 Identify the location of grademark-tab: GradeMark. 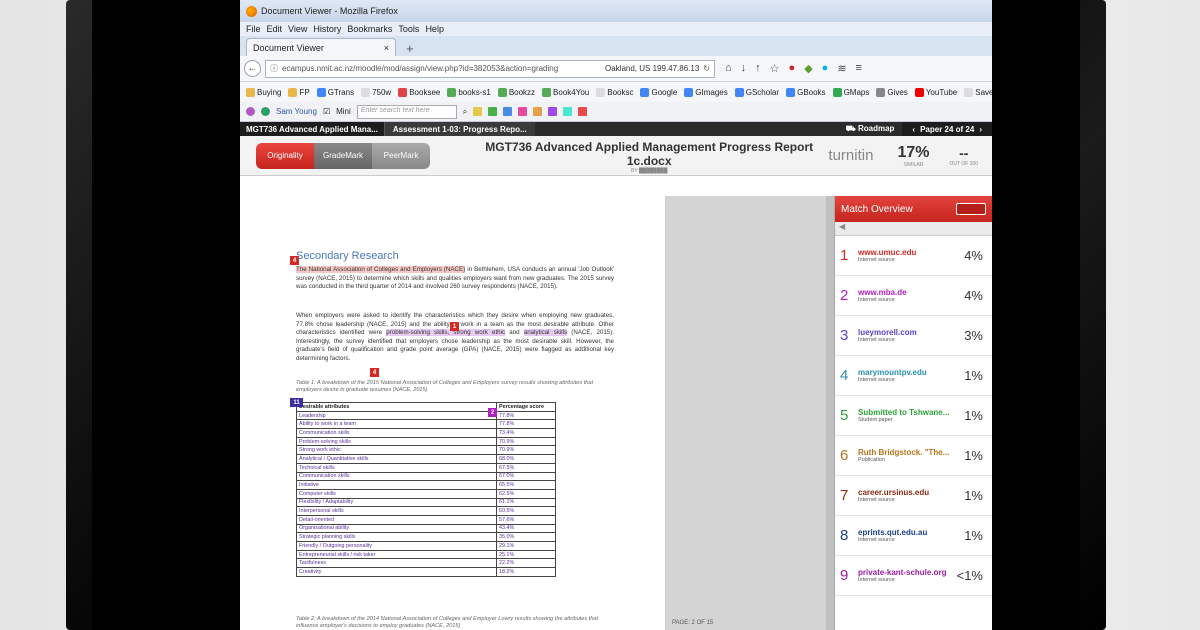
(343, 155).